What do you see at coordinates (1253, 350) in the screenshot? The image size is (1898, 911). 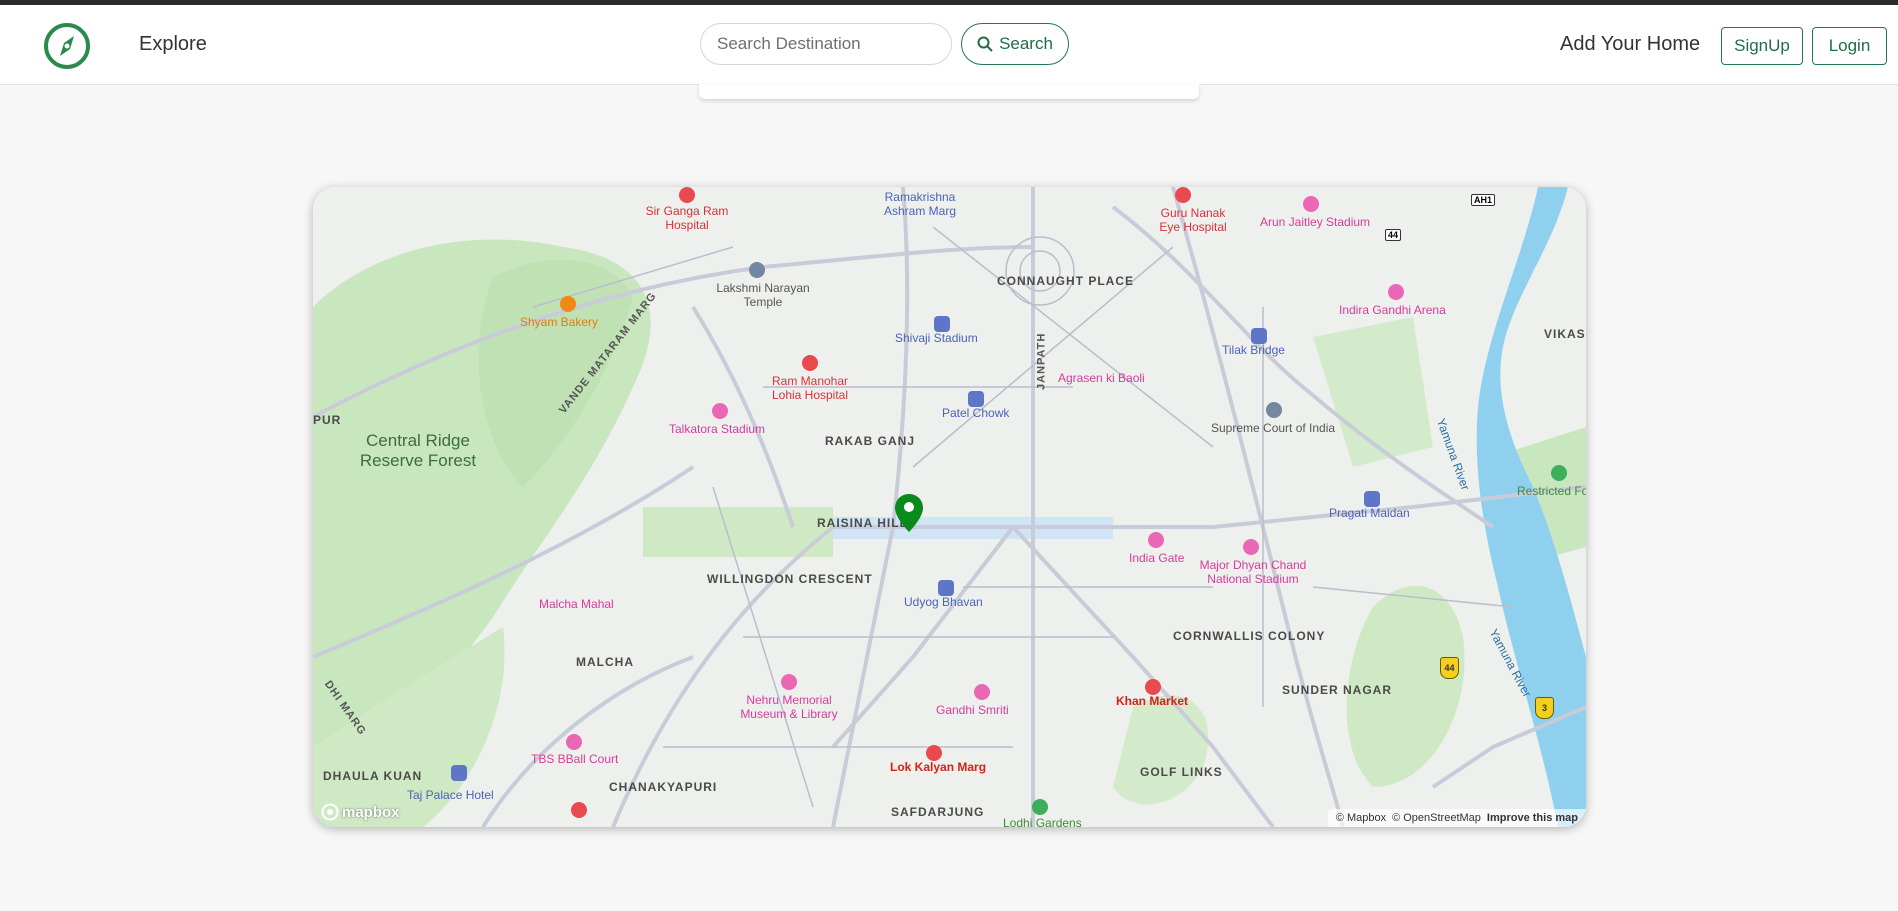 I see `poi-label: Tilak Bridge` at bounding box center [1253, 350].